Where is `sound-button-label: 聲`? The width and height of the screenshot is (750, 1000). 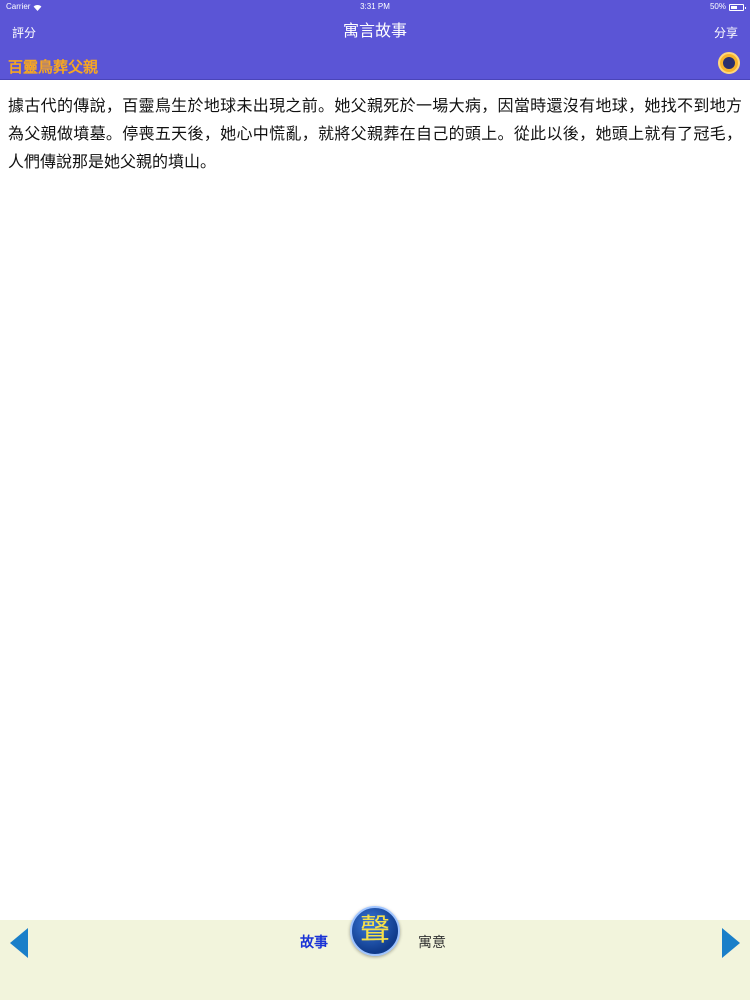 sound-button-label: 聲 is located at coordinates (375, 930).